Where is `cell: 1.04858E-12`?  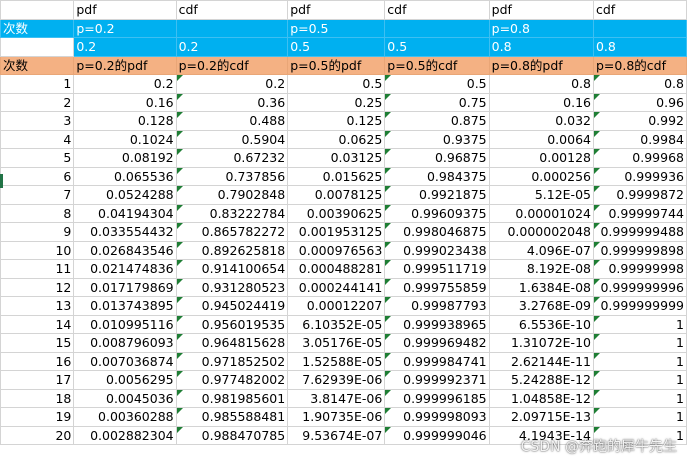
cell: 1.04858E-12 is located at coordinates (541, 398).